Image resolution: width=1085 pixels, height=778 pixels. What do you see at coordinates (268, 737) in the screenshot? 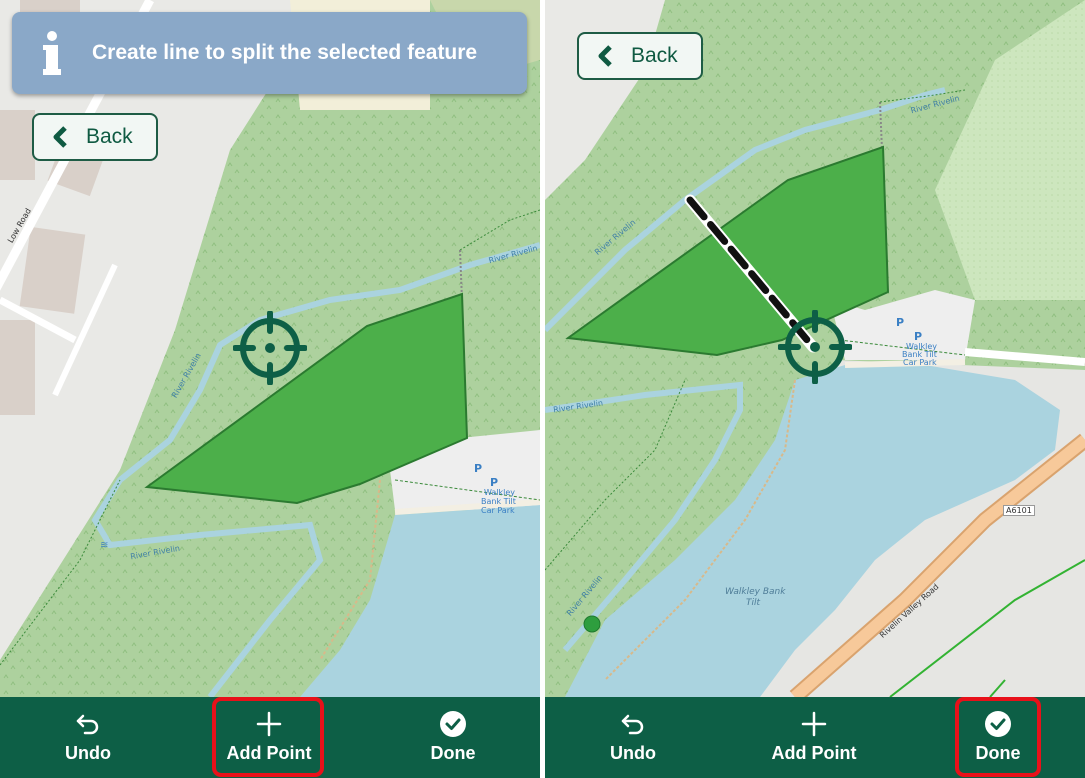
I see `highlight-box-add-point` at bounding box center [268, 737].